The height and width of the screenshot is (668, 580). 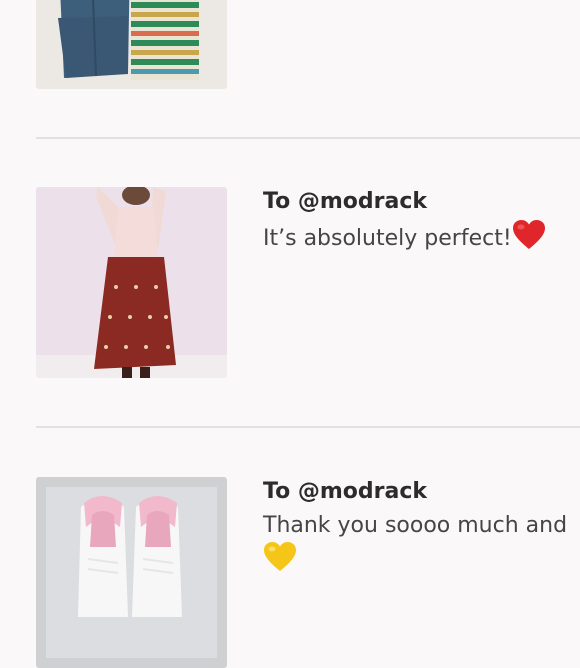 What do you see at coordinates (415, 525) in the screenshot?
I see `review-message-text: Thank you soooo much and` at bounding box center [415, 525].